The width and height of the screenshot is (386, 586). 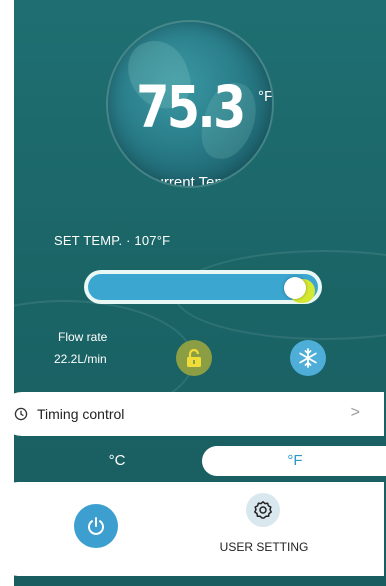 I want to click on current-temperature-value: 75.3, so click(x=191, y=107).